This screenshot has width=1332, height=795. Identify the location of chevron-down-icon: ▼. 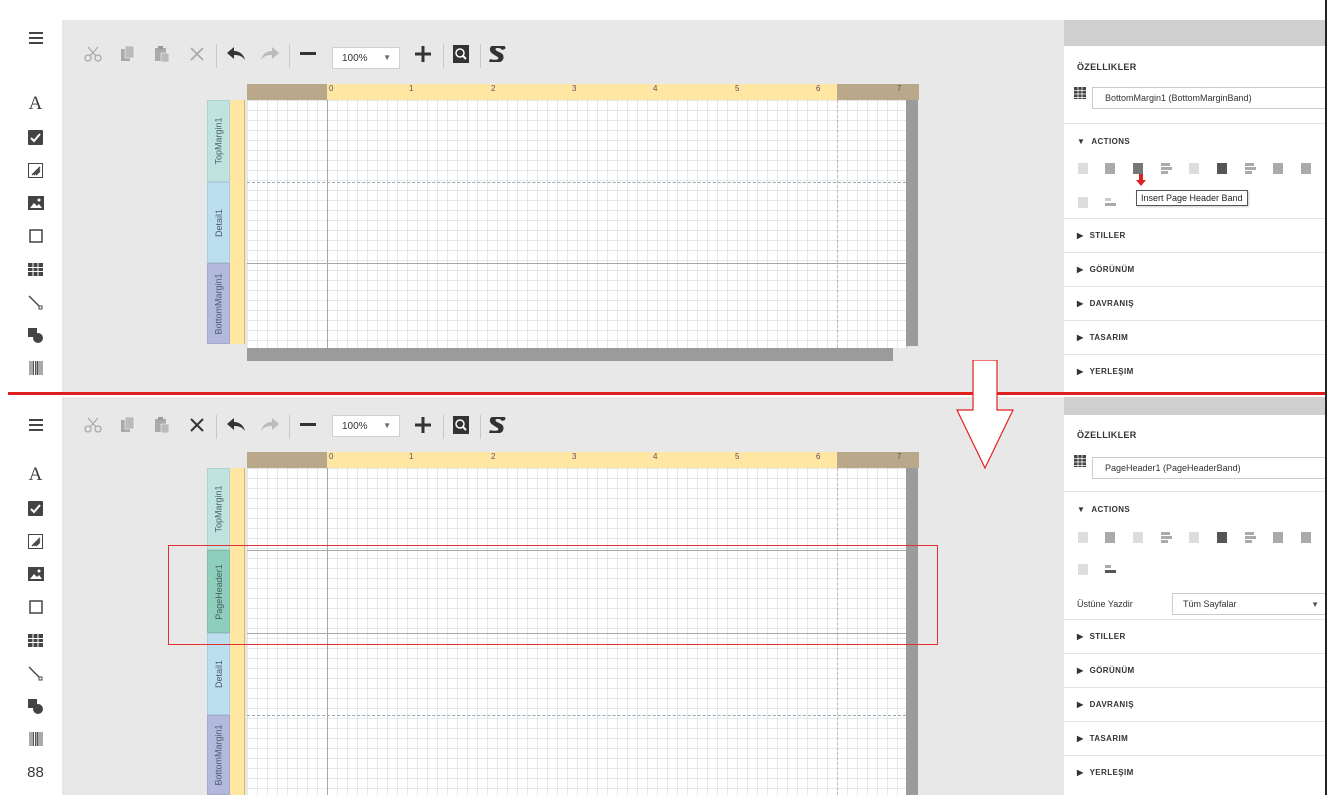
(387, 425).